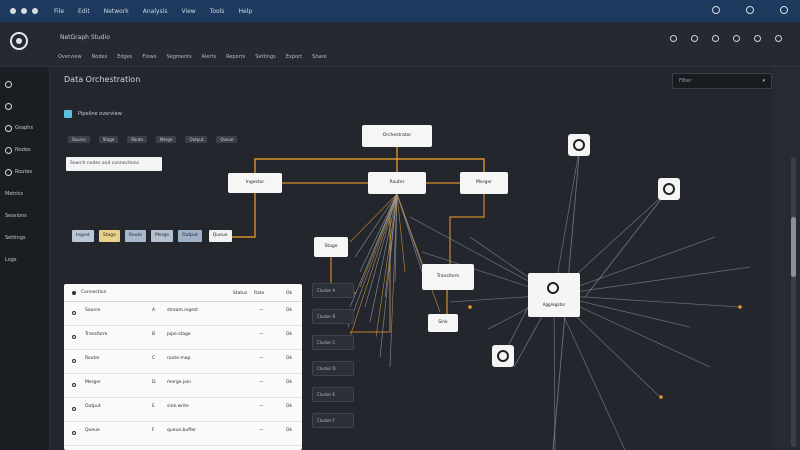  Describe the element at coordinates (183, 338) in the screenshot. I see `table-row: Transform Bpipe.stage — Ok` at that location.